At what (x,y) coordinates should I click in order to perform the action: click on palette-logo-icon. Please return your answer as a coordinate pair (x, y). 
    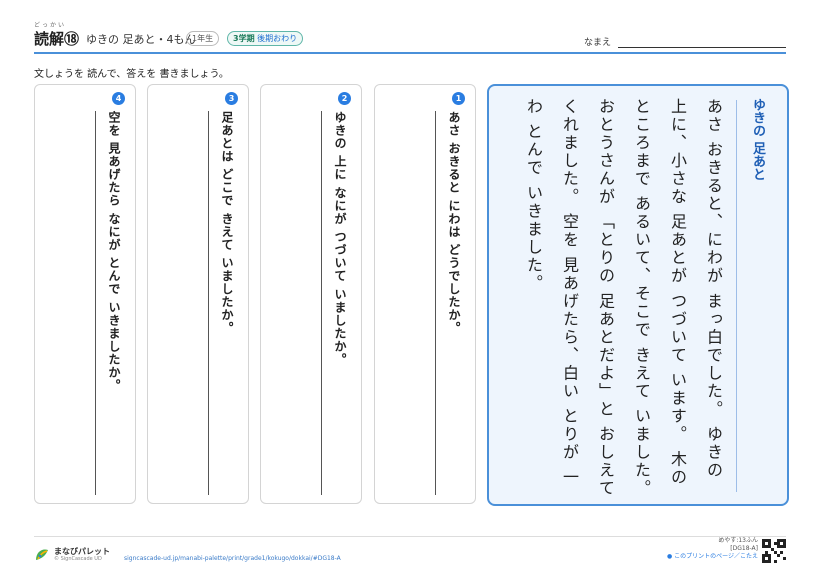
    Looking at the image, I should click on (42, 554).